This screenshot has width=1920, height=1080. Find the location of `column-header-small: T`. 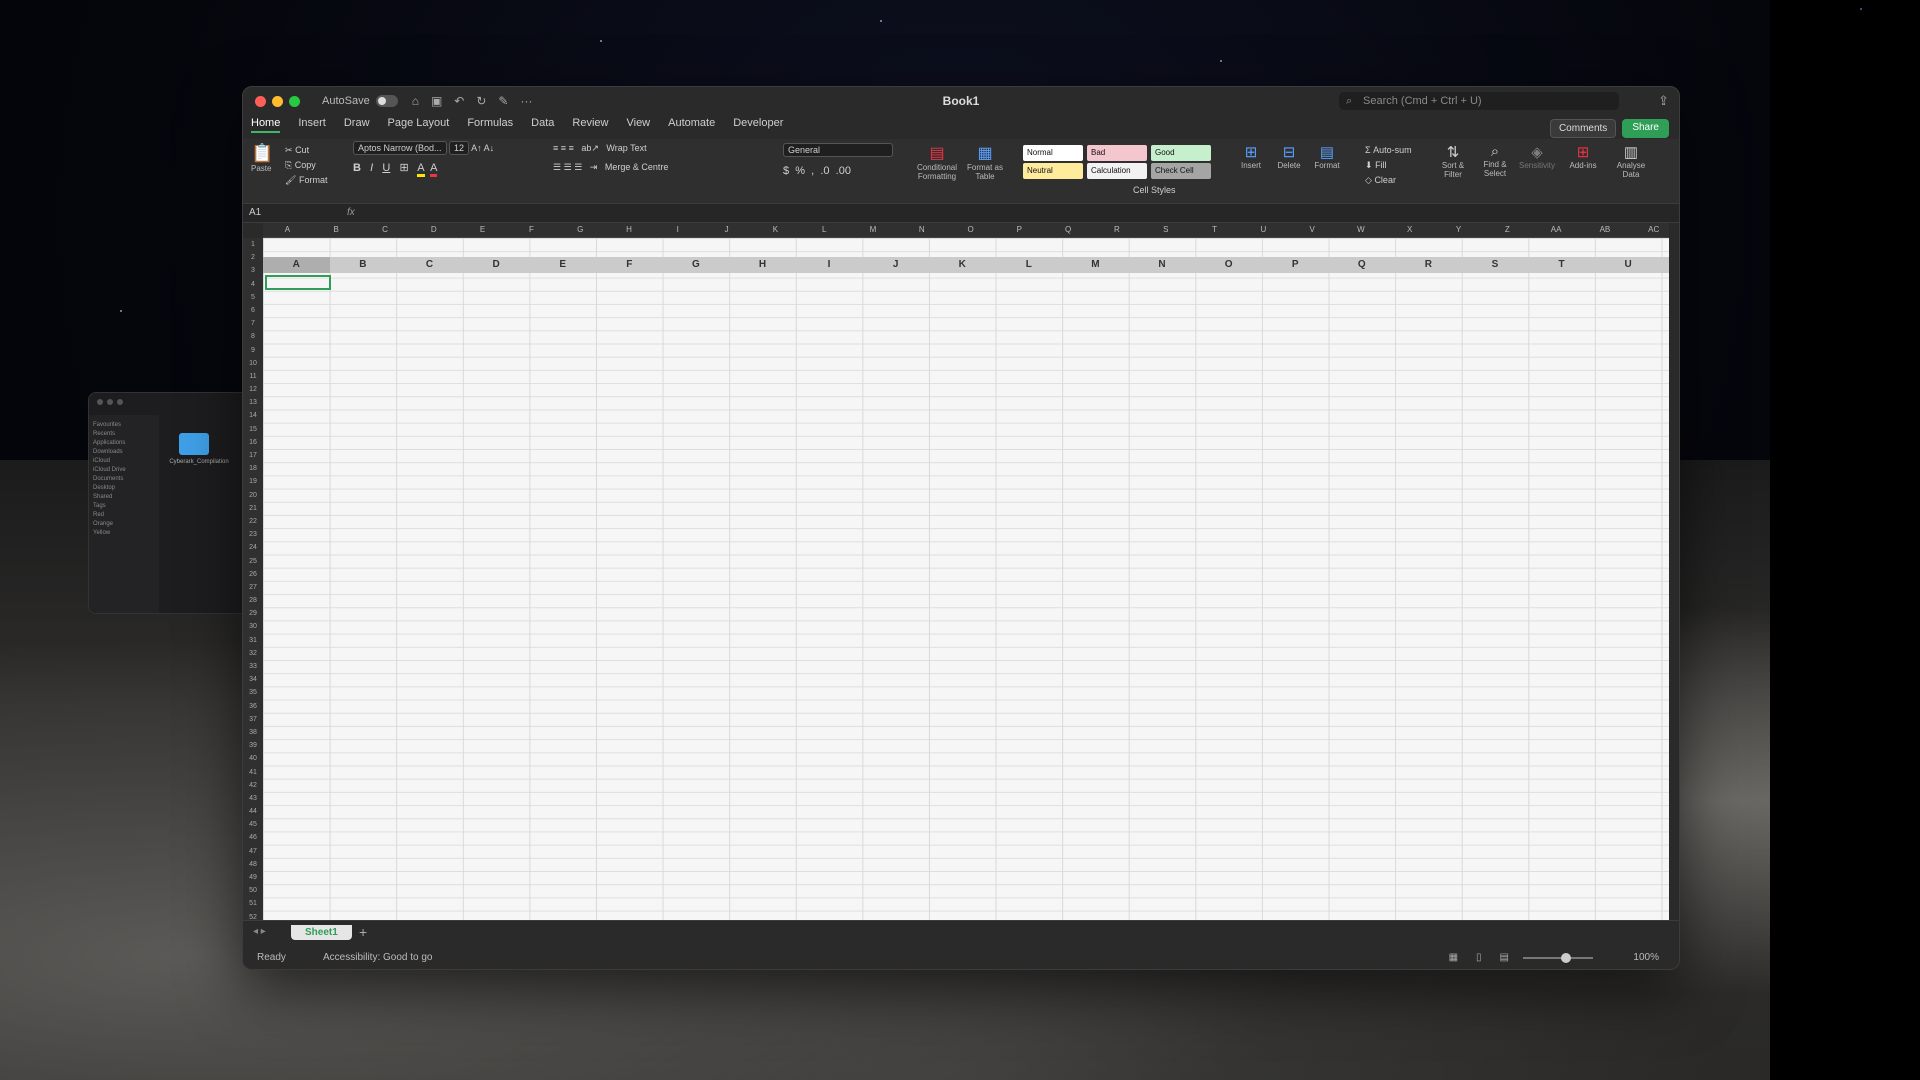

column-header-small: T is located at coordinates (1214, 230).